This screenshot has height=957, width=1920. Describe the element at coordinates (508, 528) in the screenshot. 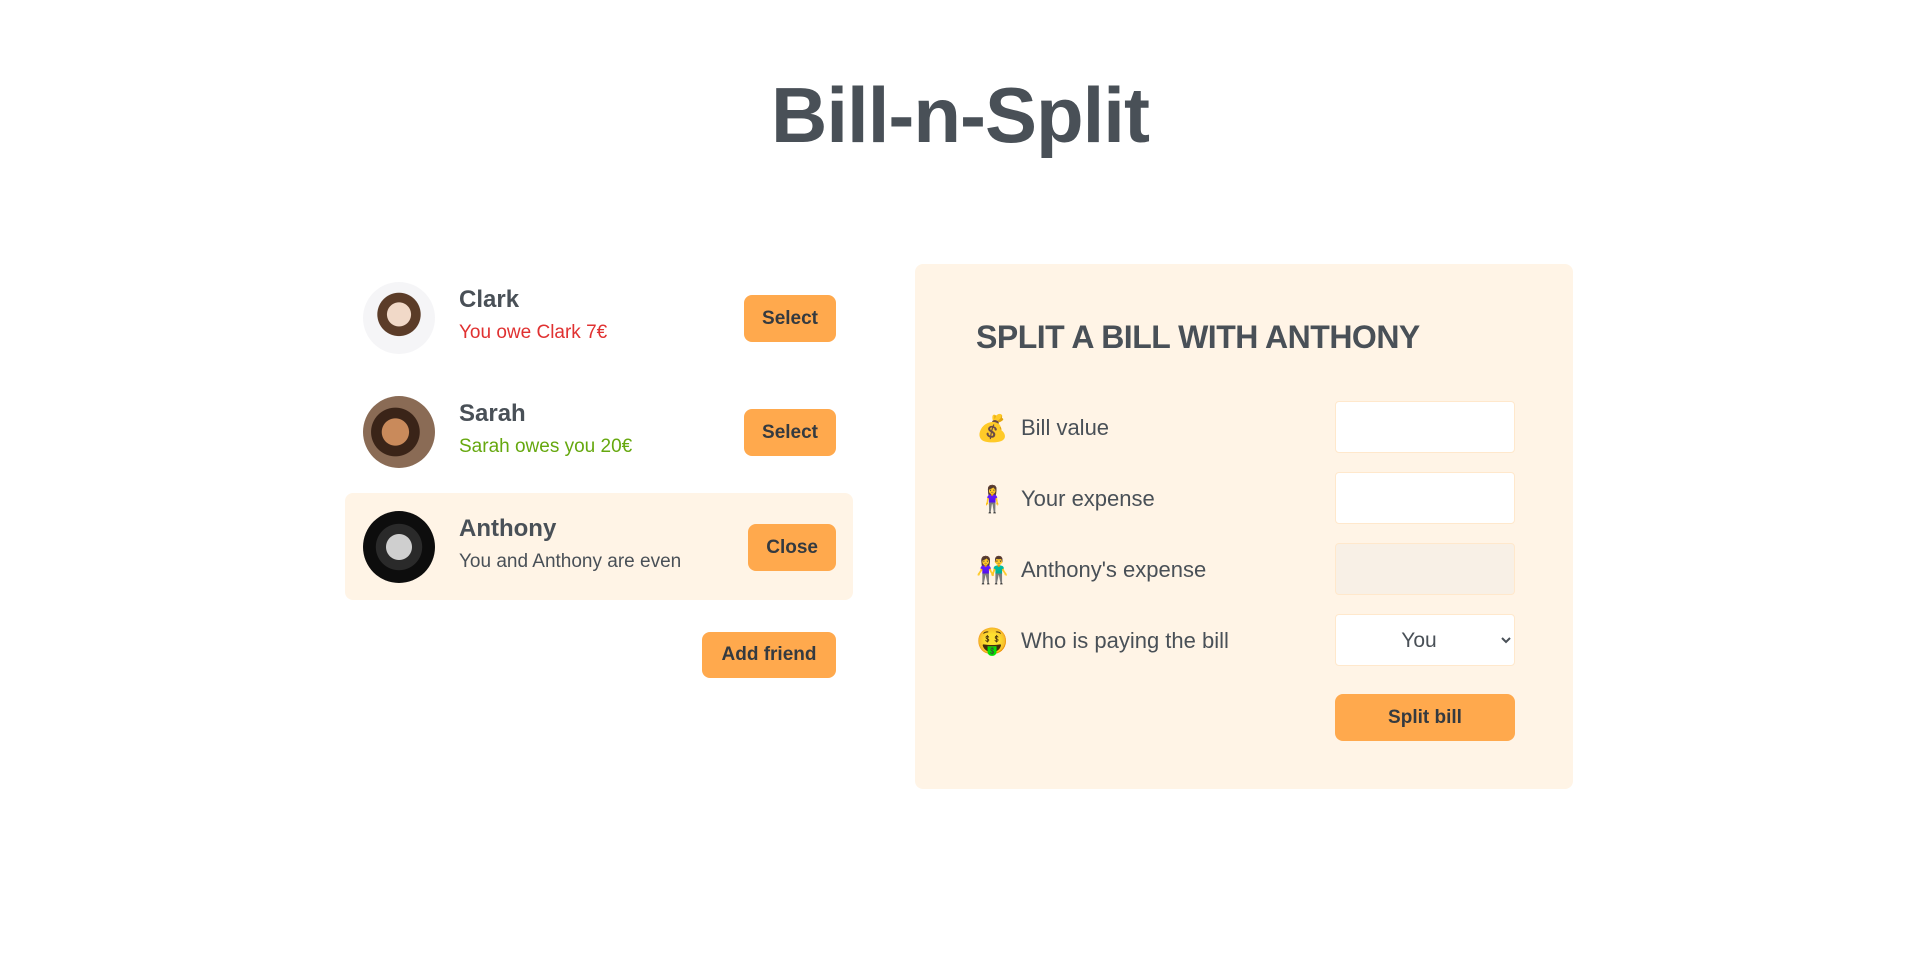

I see `friend-name: Anthony` at that location.